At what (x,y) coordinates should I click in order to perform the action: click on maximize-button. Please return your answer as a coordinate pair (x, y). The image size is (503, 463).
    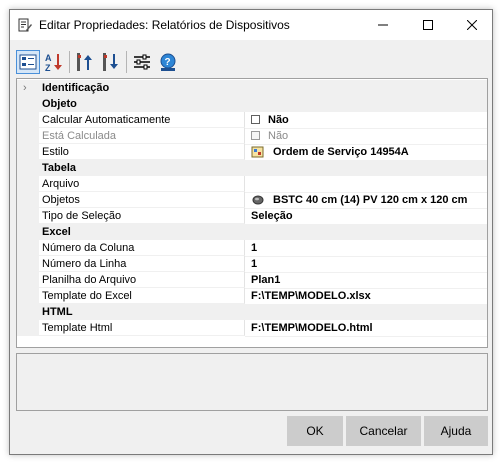
    Looking at the image, I should click on (427, 25).